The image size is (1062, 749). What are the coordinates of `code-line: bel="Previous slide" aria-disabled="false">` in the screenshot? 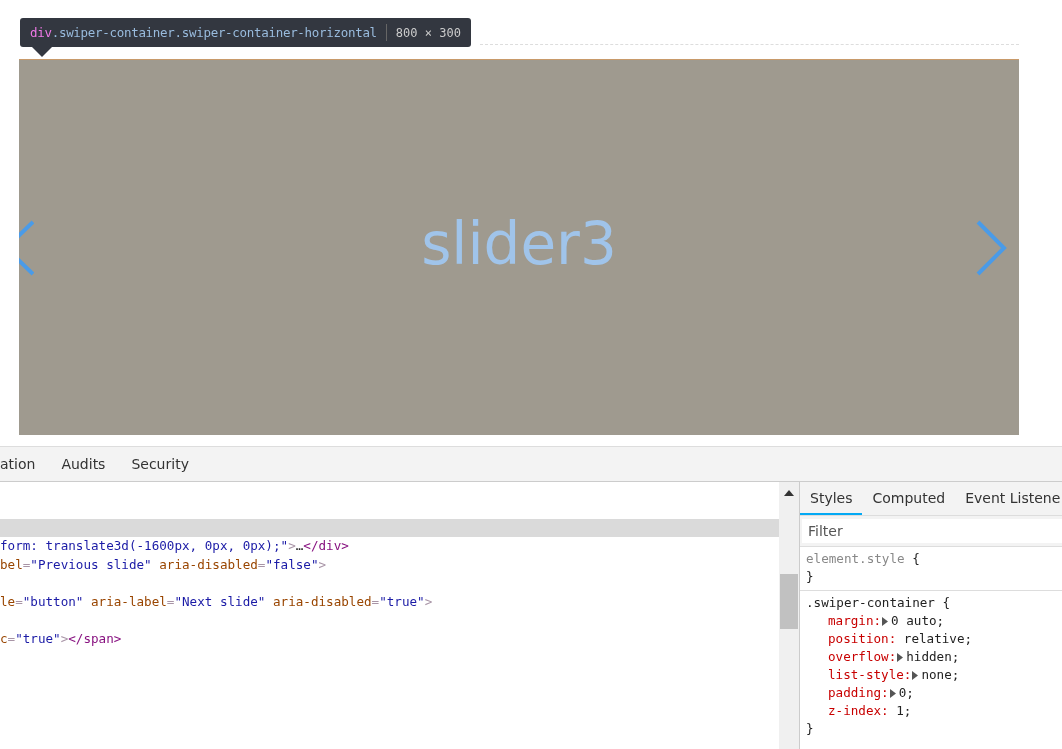 It's located at (390, 565).